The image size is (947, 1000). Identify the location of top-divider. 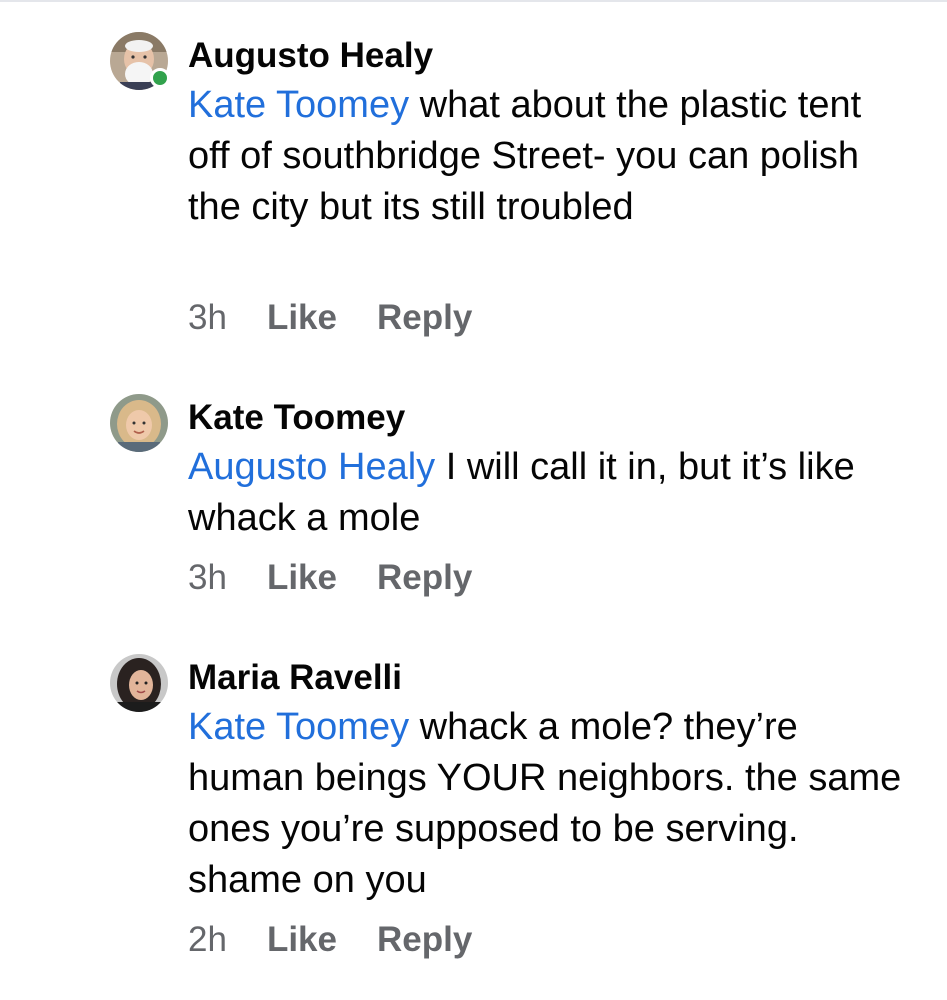
(473, 1).